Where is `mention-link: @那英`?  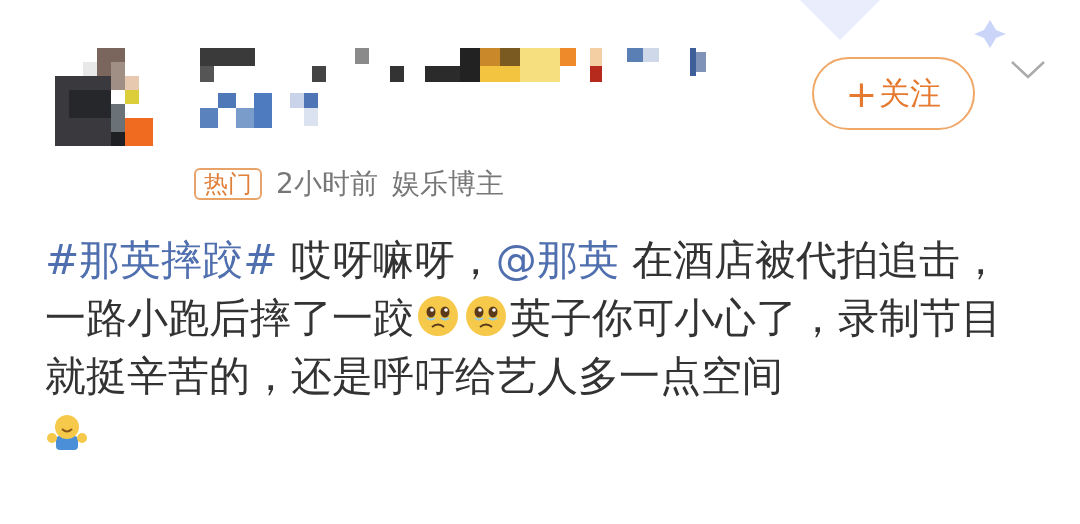 mention-link: @那英 is located at coordinates (557, 260).